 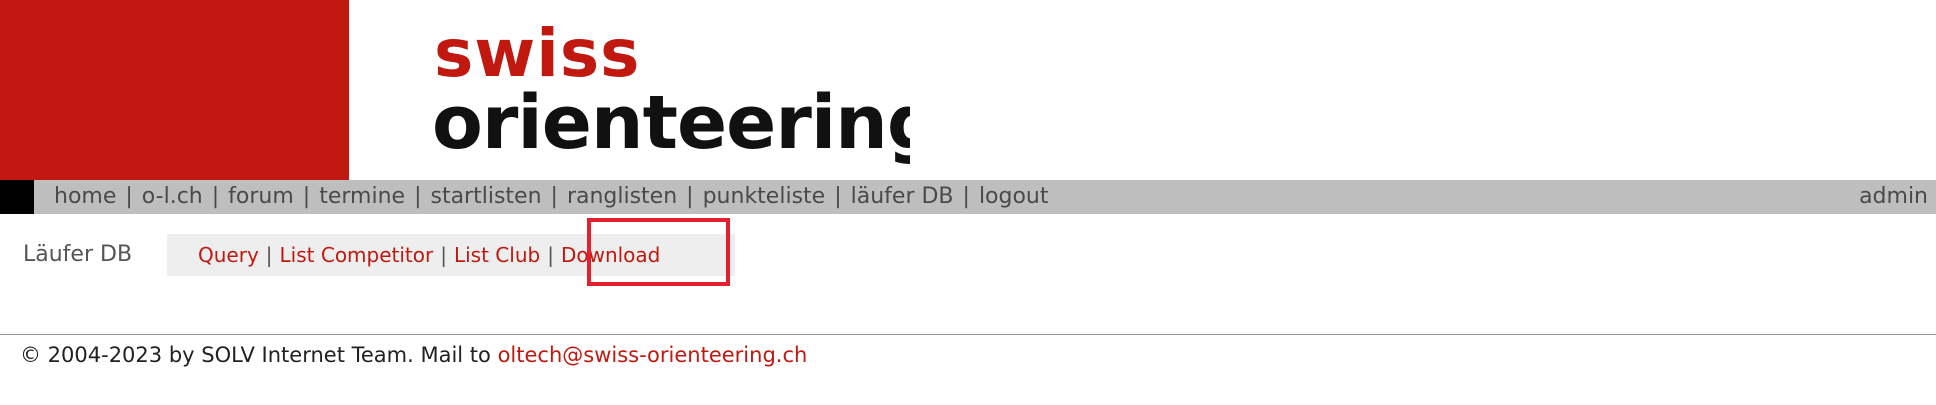 I want to click on nav-item-home: home, so click(x=85, y=196).